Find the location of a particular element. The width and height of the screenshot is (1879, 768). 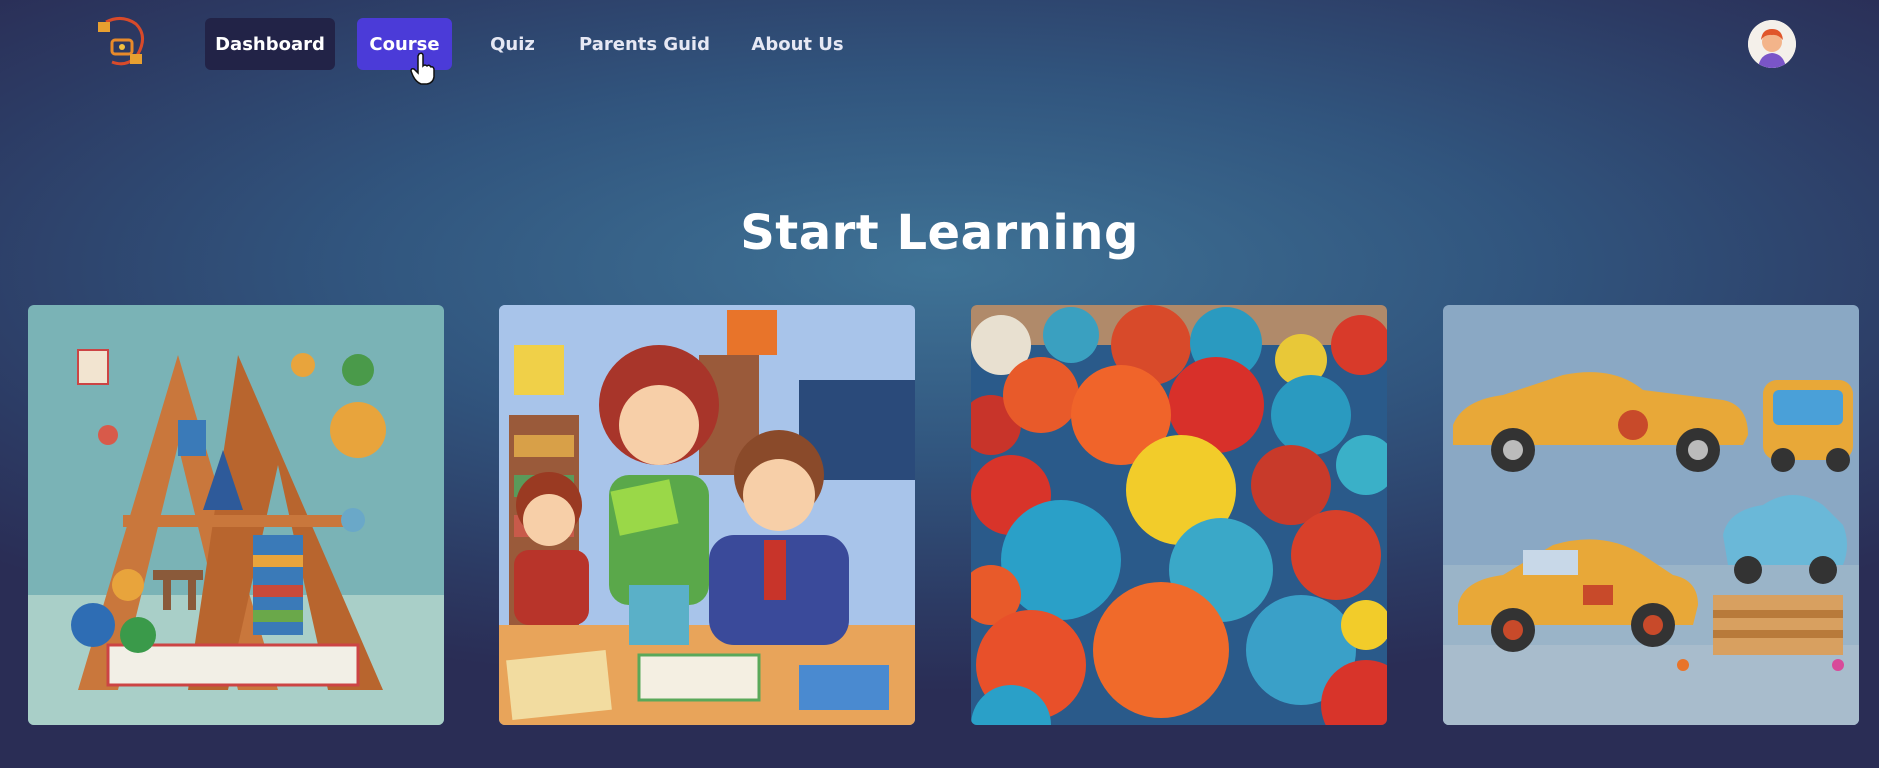

alphabet-letters-image is located at coordinates (236, 515).